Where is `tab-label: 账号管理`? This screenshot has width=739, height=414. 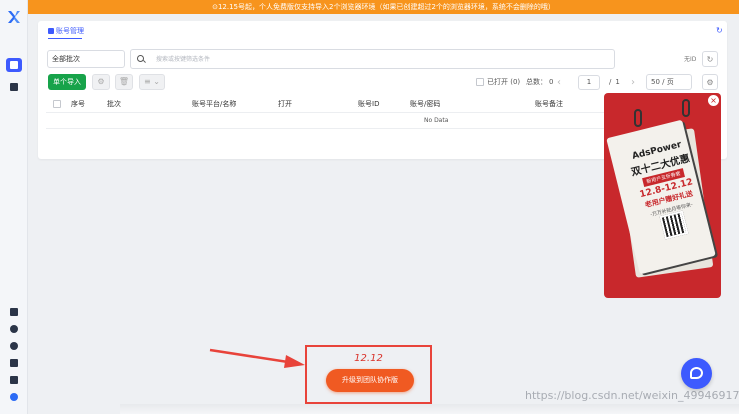 tab-label: 账号管理 is located at coordinates (70, 31).